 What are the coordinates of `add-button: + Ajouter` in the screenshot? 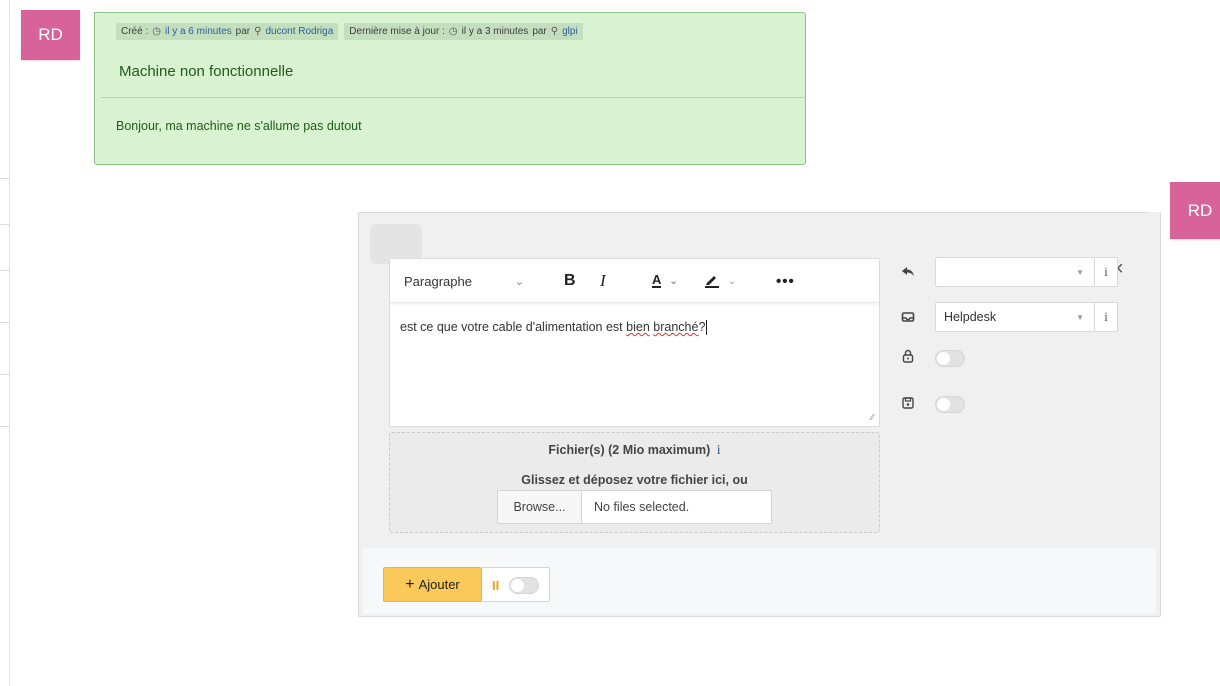 It's located at (432, 584).